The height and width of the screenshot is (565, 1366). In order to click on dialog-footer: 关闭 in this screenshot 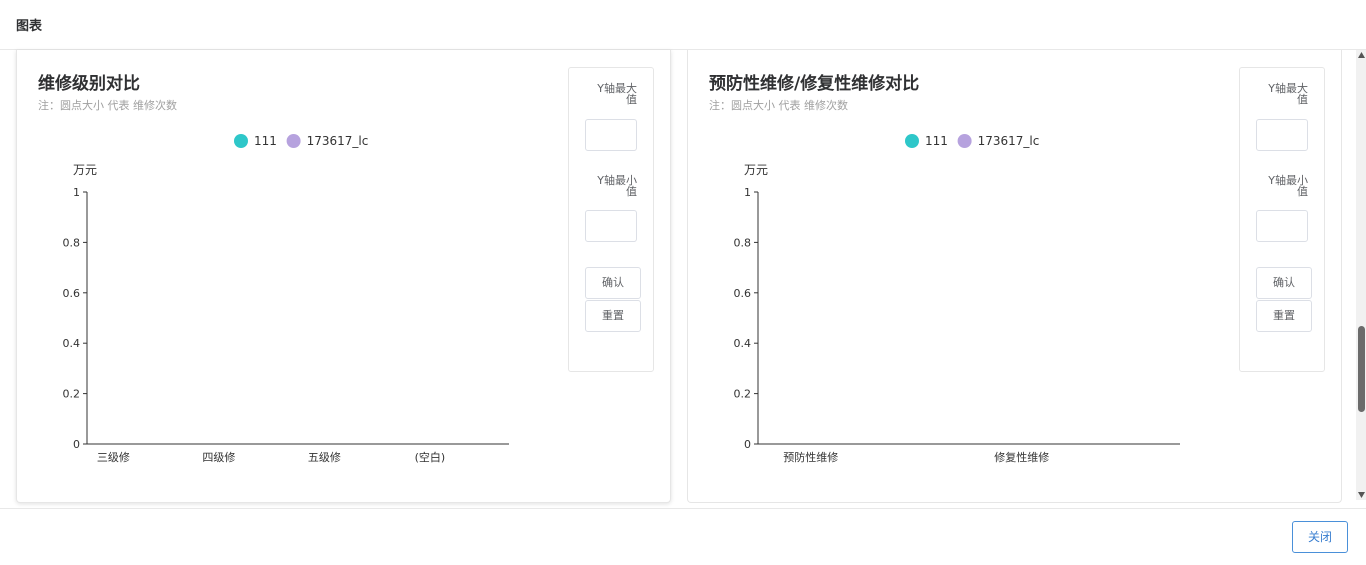, I will do `click(683, 536)`.